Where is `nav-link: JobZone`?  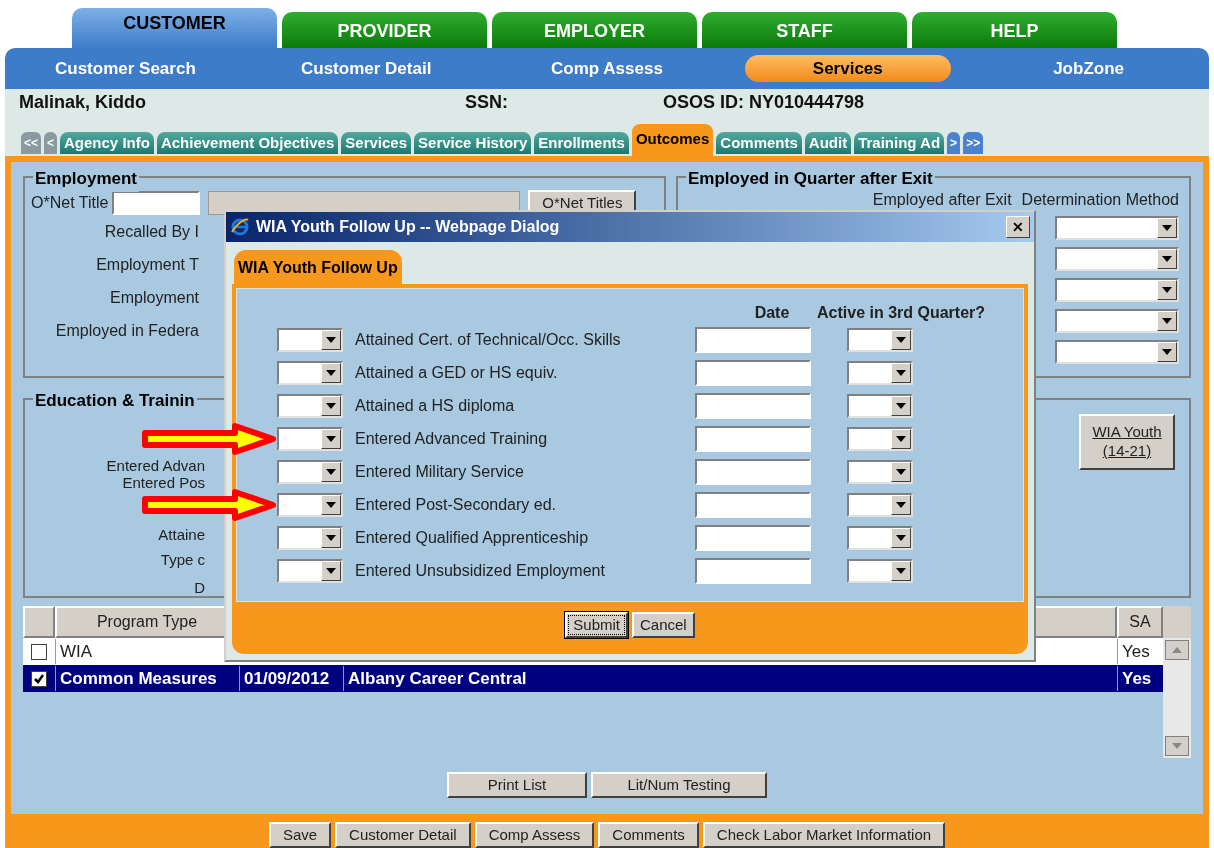
nav-link: JobZone is located at coordinates (1088, 68).